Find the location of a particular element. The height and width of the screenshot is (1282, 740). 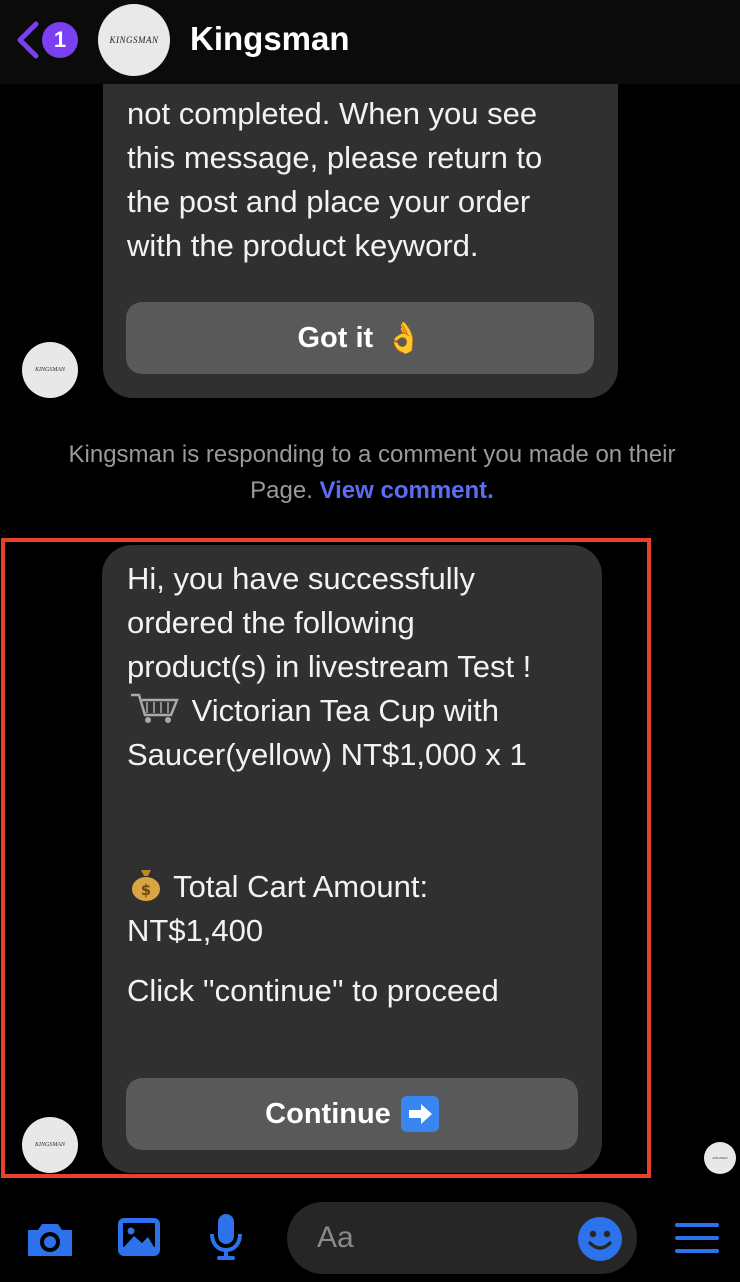

composer-bar is located at coordinates (370, 1240).